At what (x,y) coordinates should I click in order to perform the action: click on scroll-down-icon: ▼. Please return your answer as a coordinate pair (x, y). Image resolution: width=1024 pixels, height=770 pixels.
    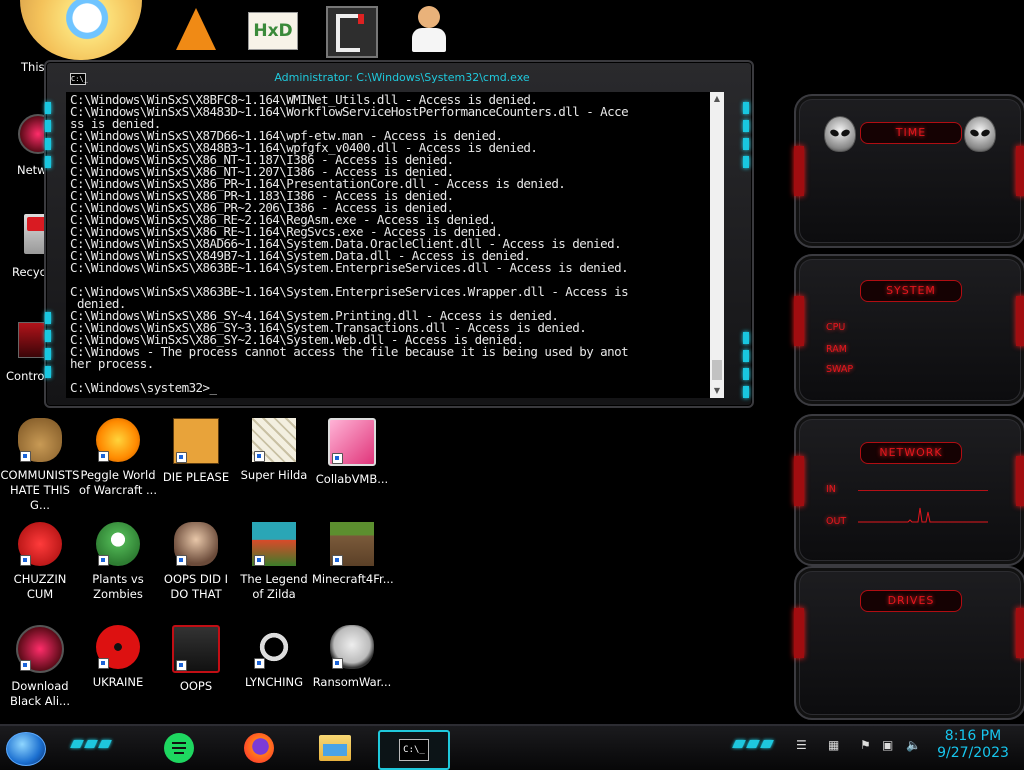
    Looking at the image, I should click on (717, 391).